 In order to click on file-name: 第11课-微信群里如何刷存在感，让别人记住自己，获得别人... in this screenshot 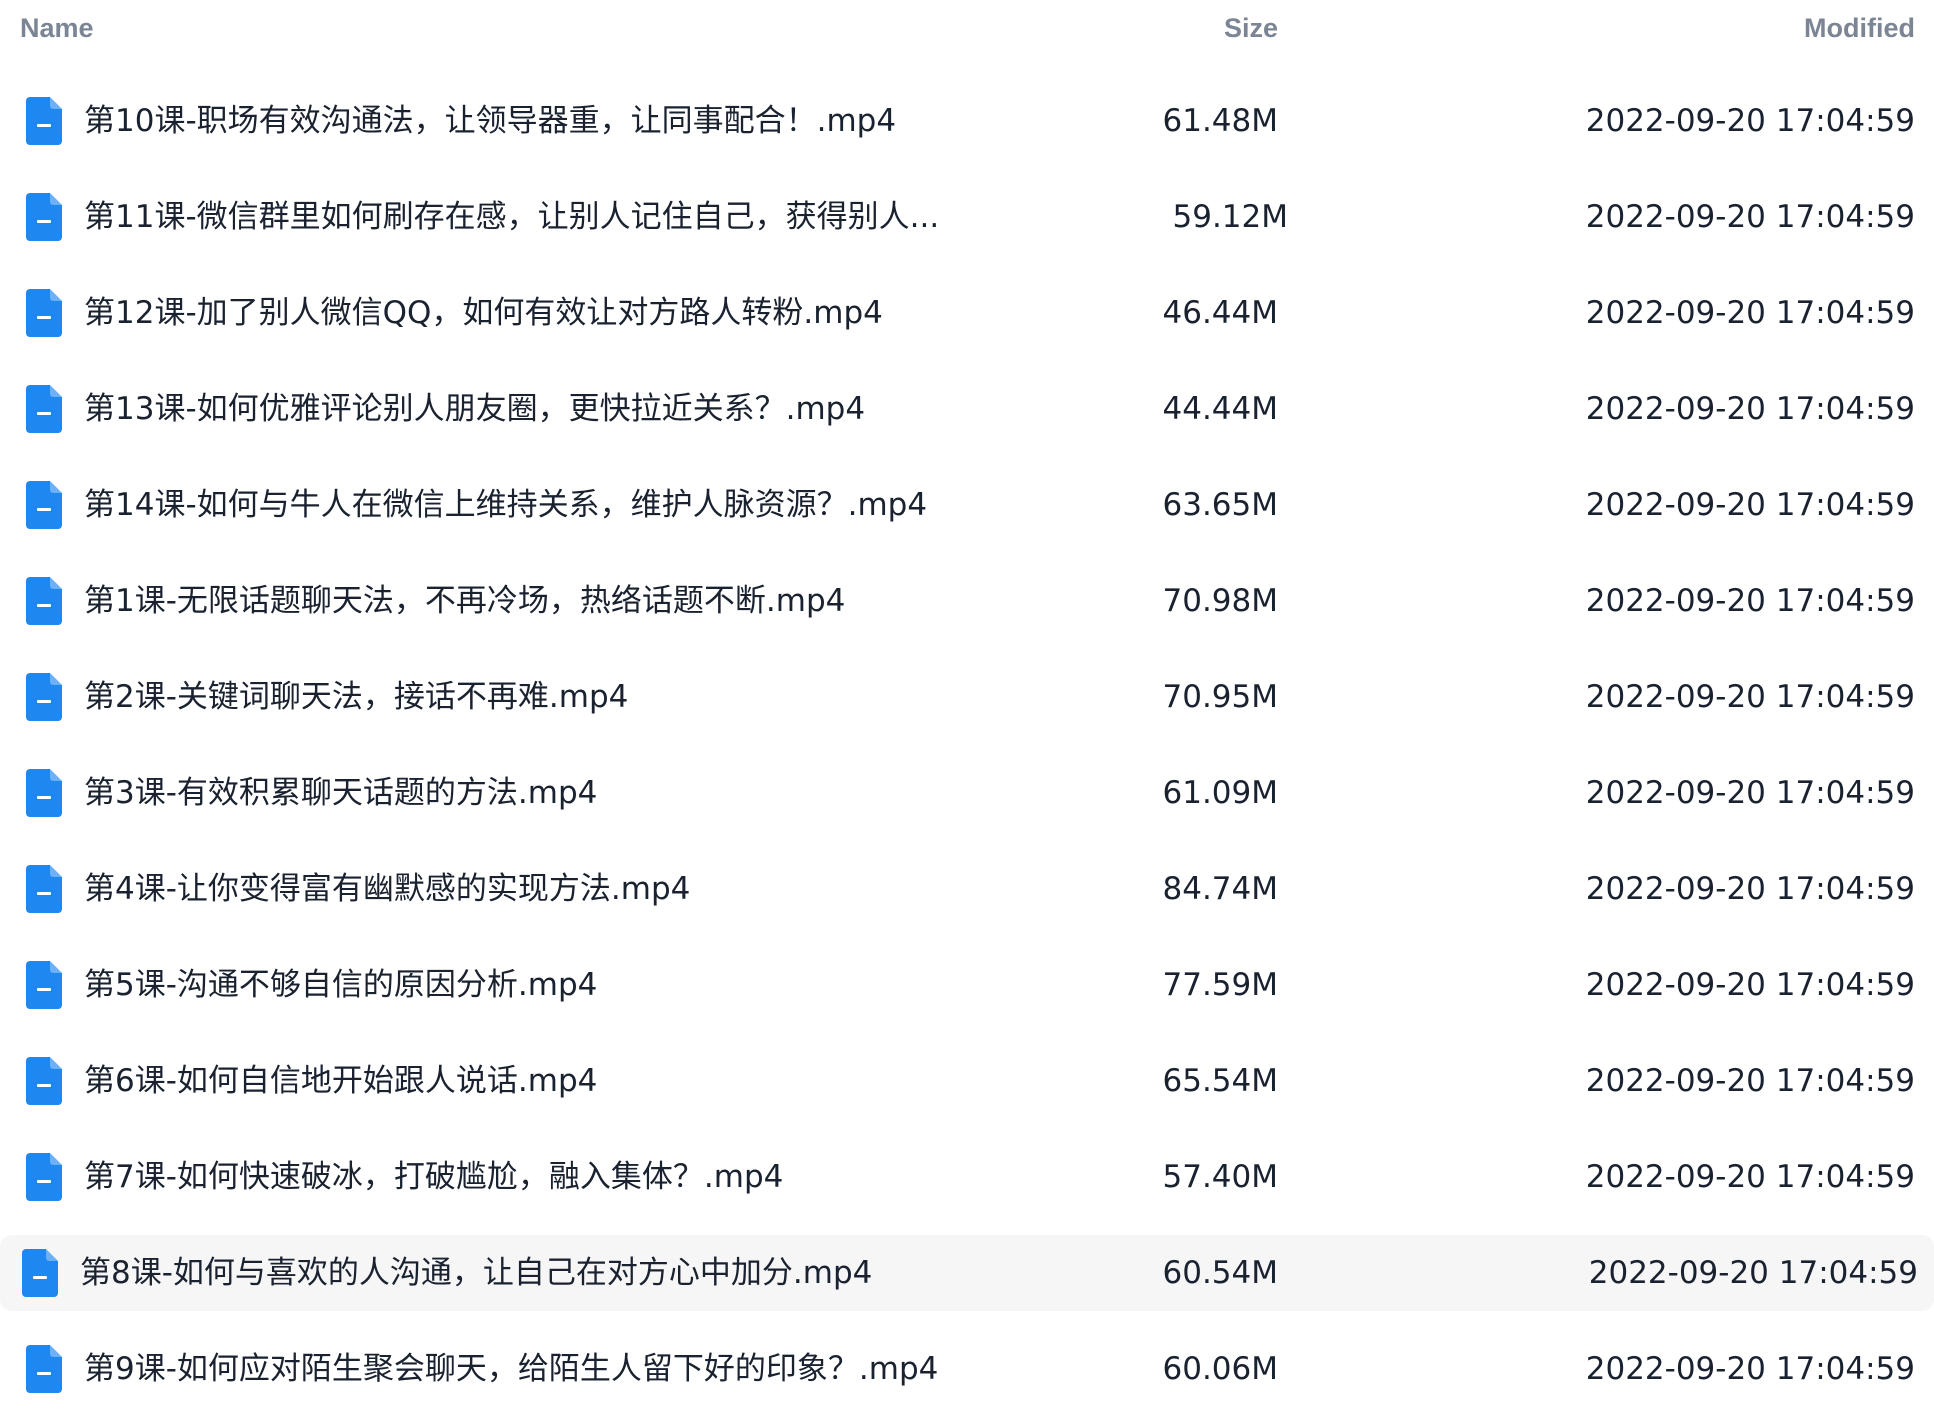, I will do `click(512, 217)`.